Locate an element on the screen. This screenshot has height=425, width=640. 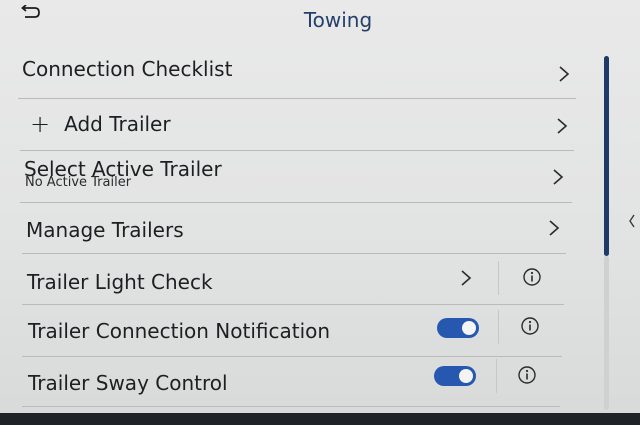
manage-trailers-label: Manage Trailers is located at coordinates (105, 230).